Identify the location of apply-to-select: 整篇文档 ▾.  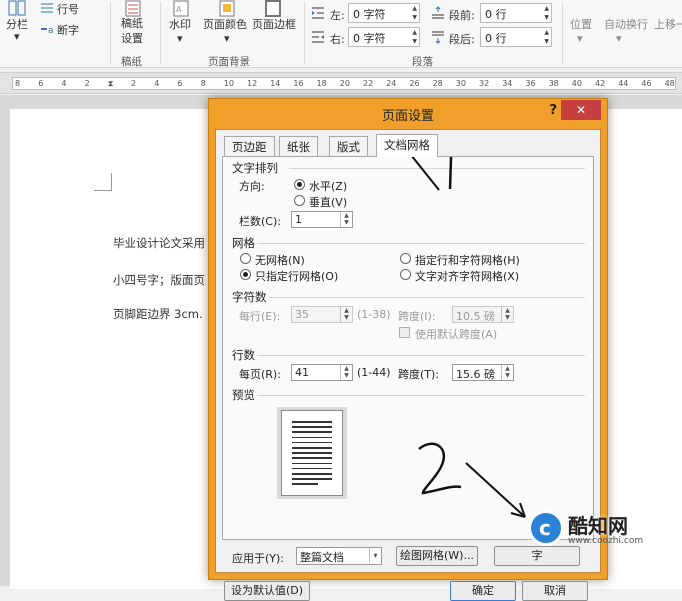
(339, 556).